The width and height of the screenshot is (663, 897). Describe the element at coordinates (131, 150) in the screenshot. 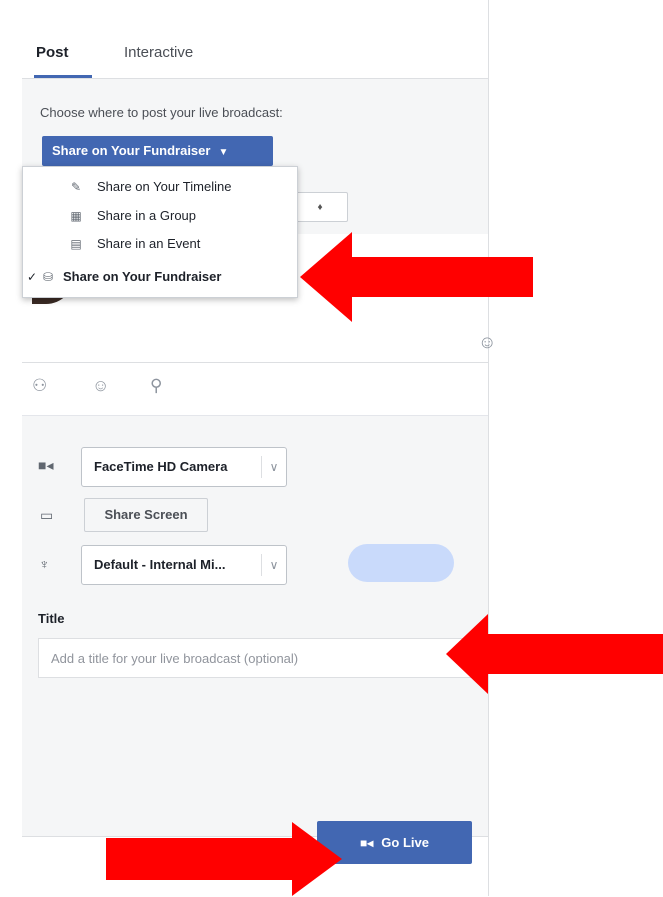

I see `share-destination-label: Share on Your Fundraiser` at that location.